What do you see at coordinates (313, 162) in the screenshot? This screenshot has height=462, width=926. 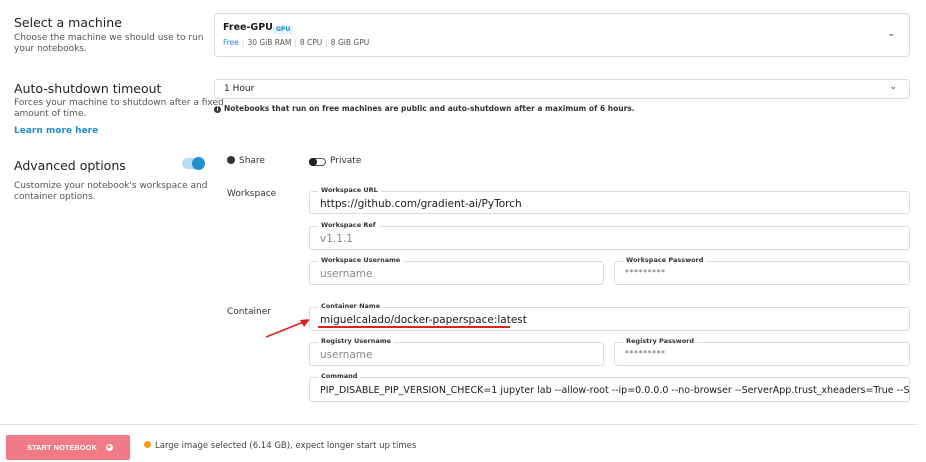 I see `private-toggle-knob` at bounding box center [313, 162].